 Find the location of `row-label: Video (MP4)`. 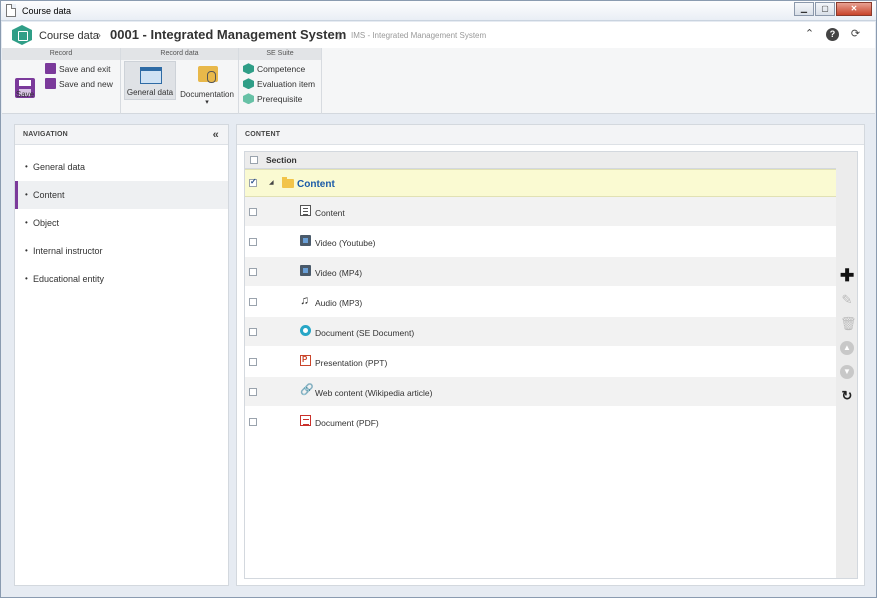

row-label: Video (MP4) is located at coordinates (339, 273).